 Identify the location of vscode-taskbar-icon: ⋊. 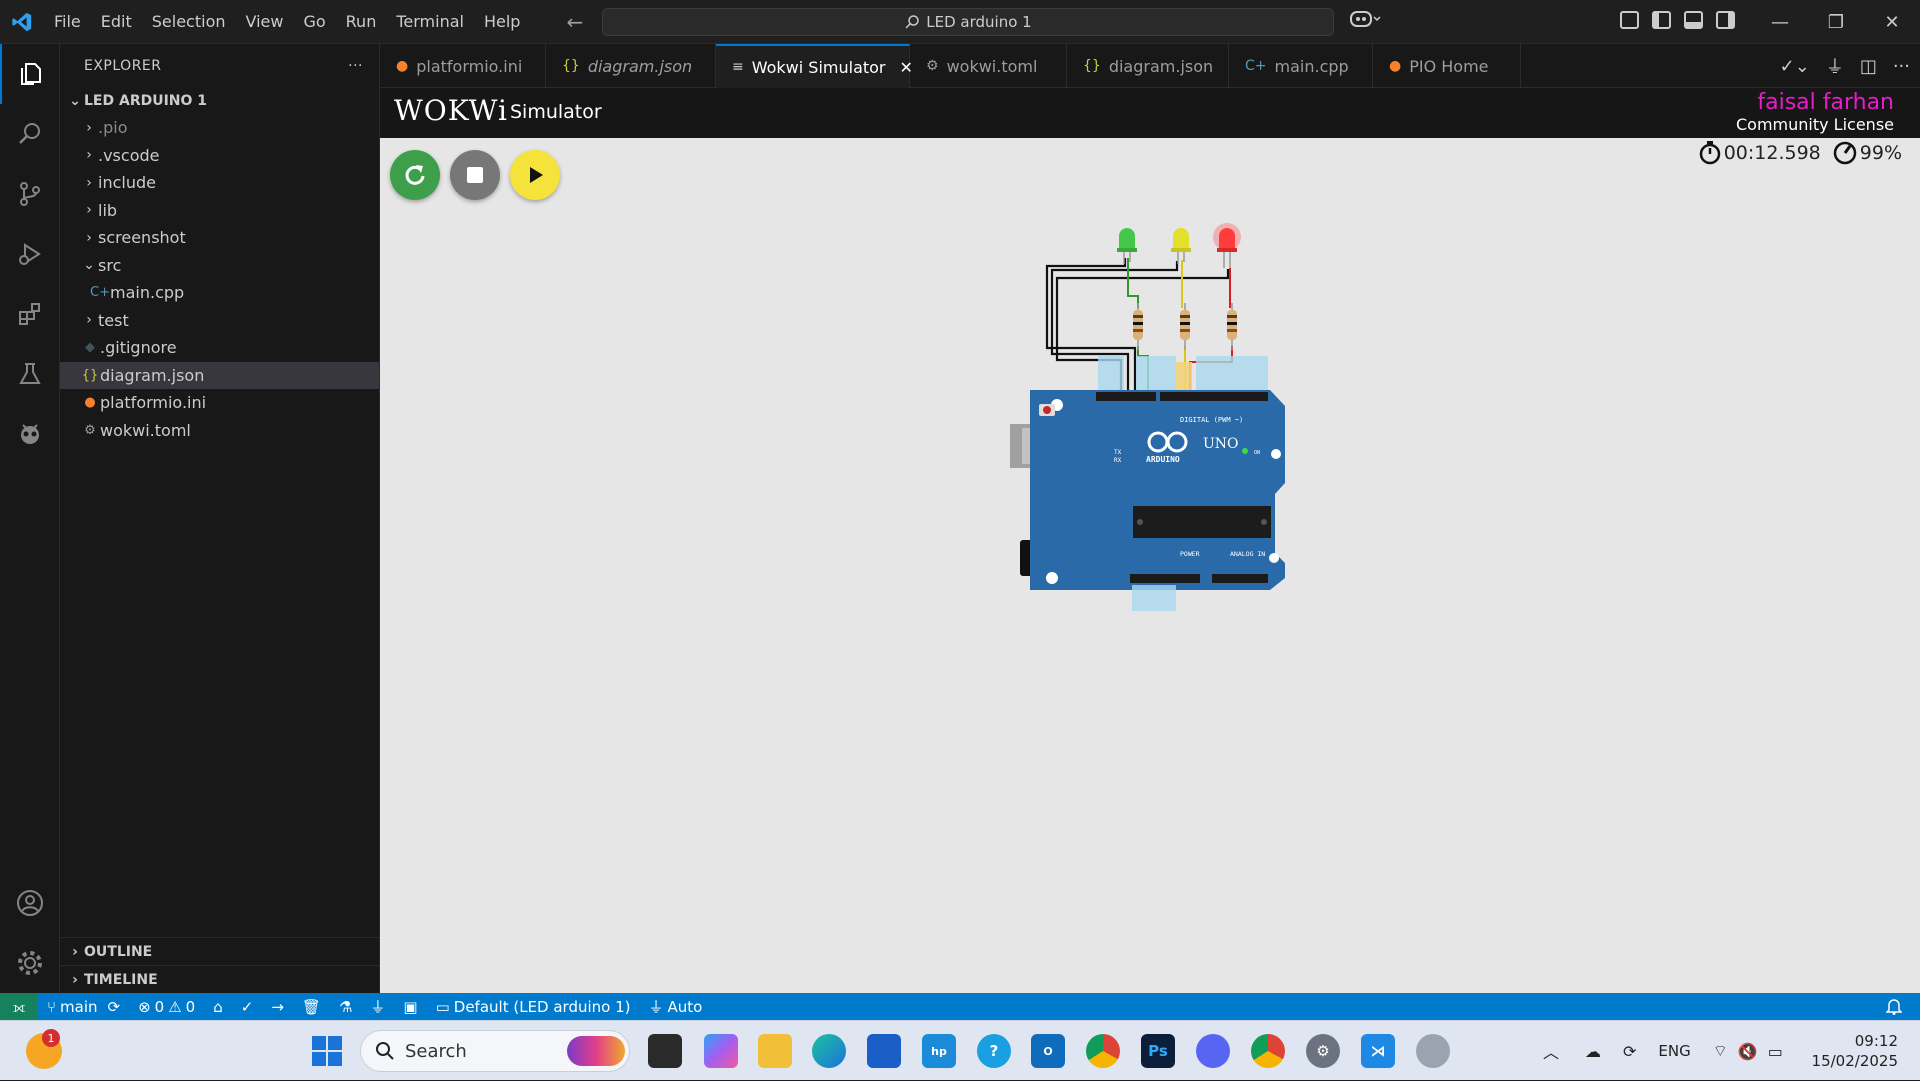
(1378, 1051).